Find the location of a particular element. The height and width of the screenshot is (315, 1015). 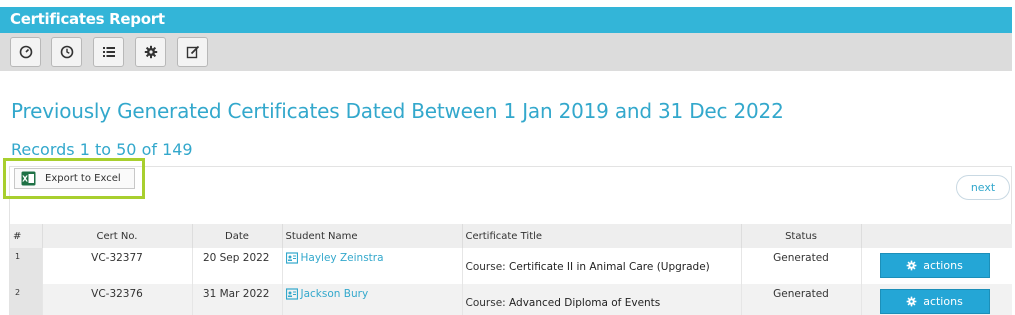

history-button is located at coordinates (66, 52).